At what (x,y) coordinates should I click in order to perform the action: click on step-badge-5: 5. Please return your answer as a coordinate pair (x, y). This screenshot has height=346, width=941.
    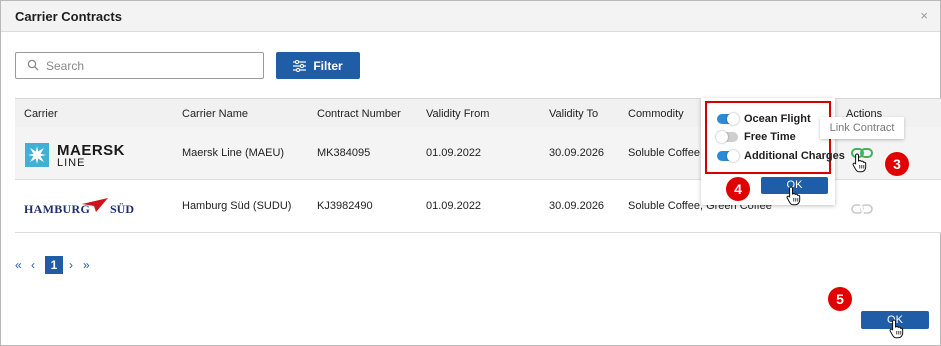
    Looking at the image, I should click on (840, 299).